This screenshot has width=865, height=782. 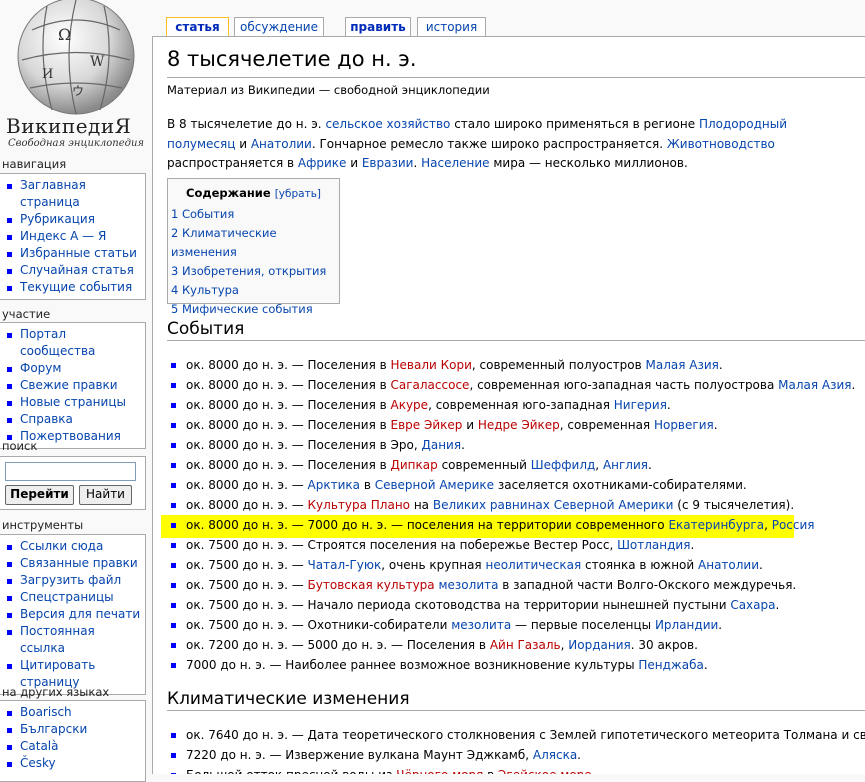 What do you see at coordinates (451, 26) in the screenshot?
I see `tab-history: история` at bounding box center [451, 26].